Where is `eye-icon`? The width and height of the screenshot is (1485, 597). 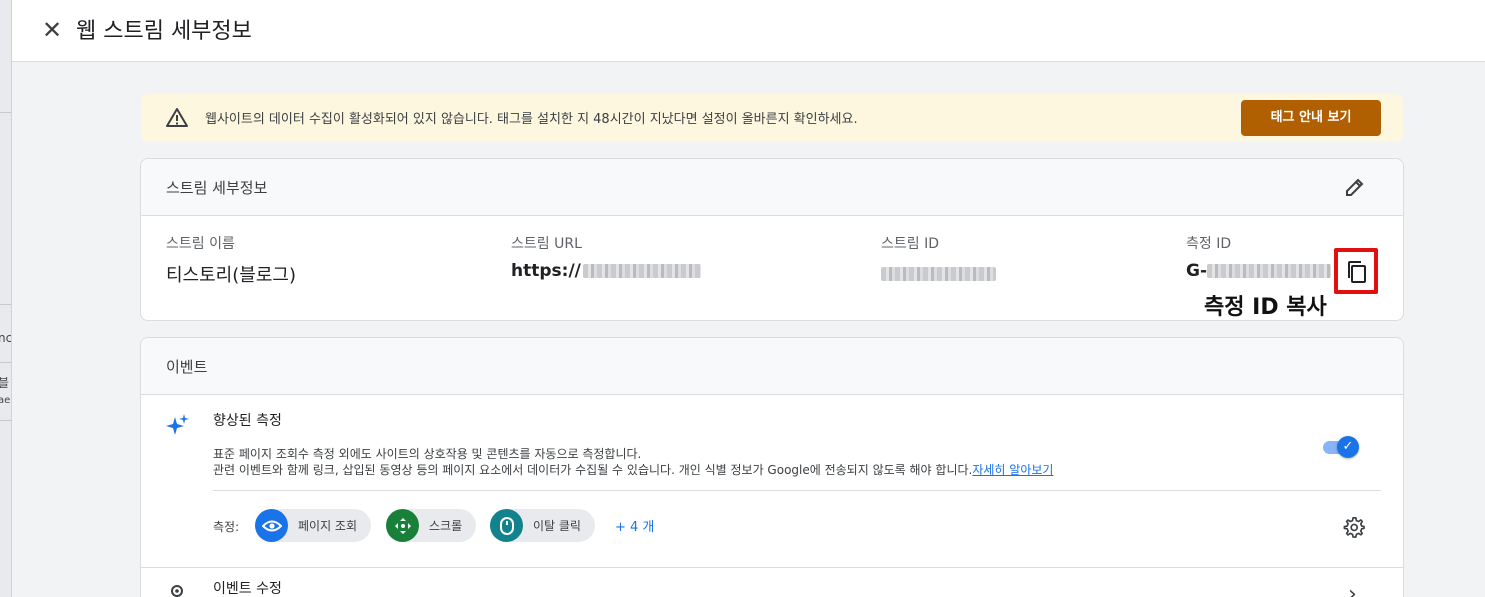 eye-icon is located at coordinates (271, 525).